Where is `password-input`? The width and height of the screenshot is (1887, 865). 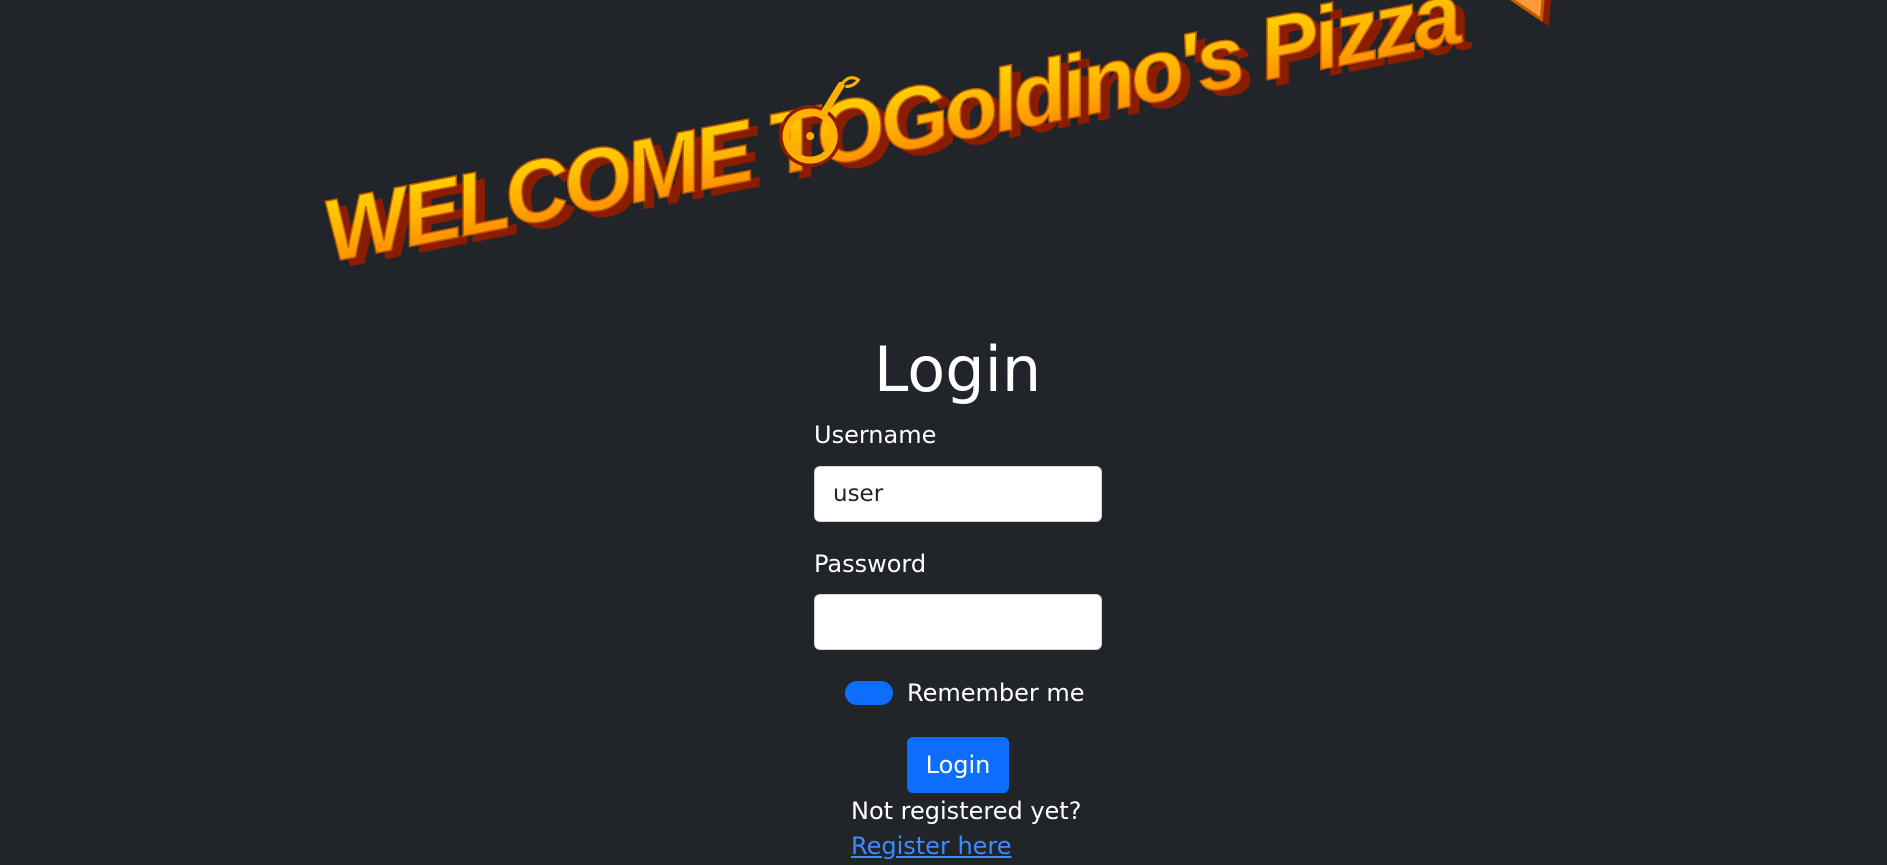 password-input is located at coordinates (958, 622).